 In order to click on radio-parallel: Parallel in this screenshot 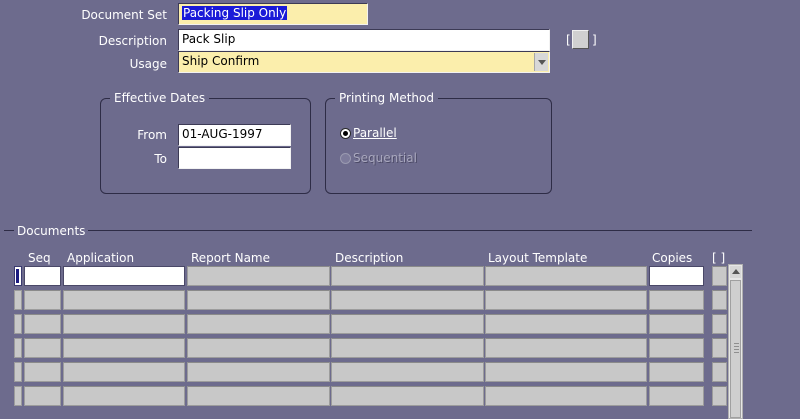, I will do `click(368, 133)`.